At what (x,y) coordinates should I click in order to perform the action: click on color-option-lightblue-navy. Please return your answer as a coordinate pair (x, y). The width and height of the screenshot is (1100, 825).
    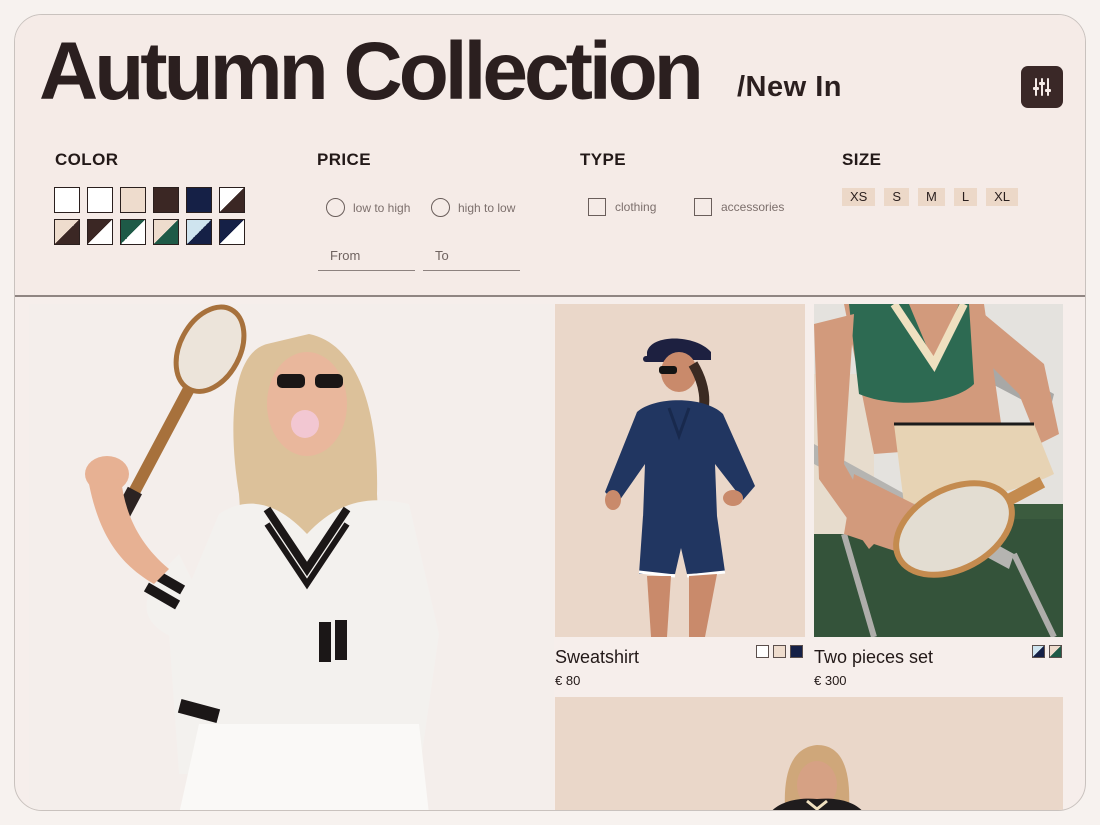
    Looking at the image, I should click on (1038, 651).